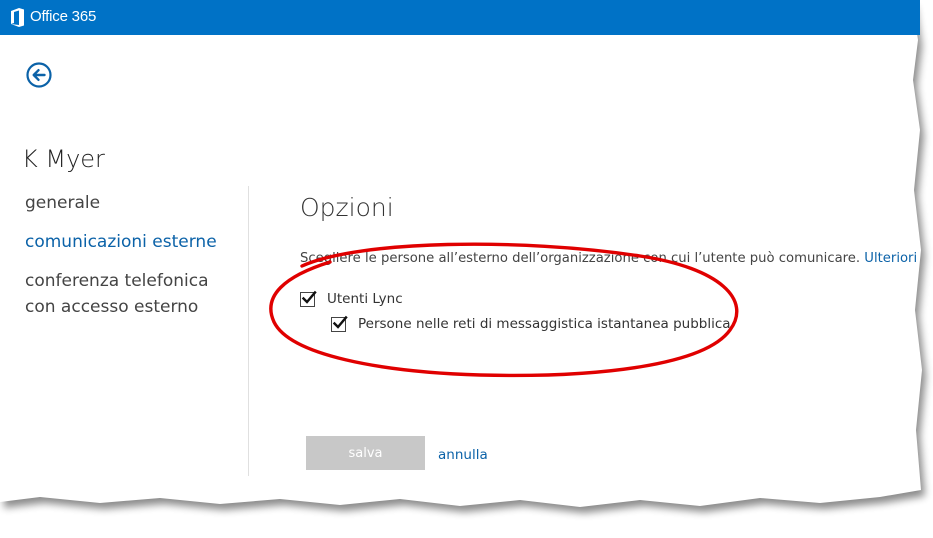 The height and width of the screenshot is (538, 933). I want to click on lync-users-checkbox, so click(308, 298).